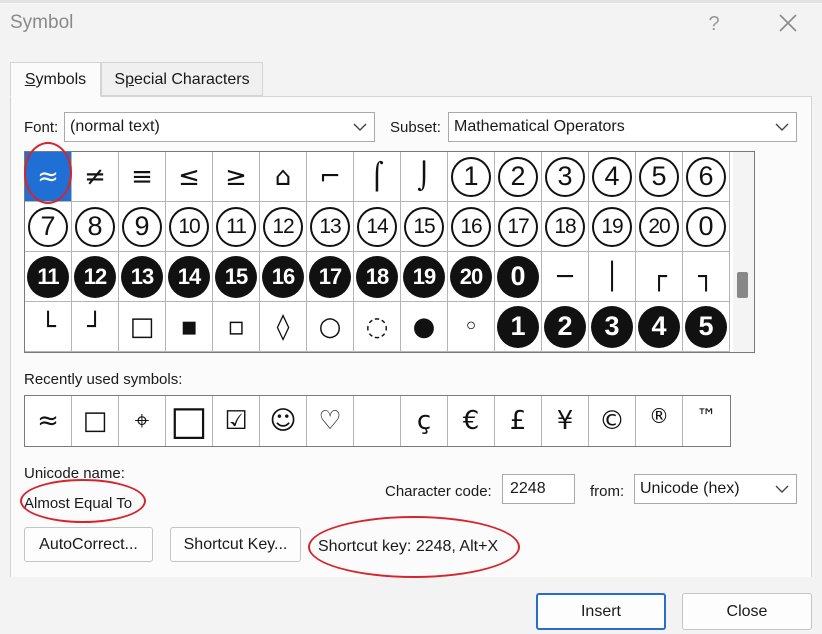 The image size is (822, 634). I want to click on symbol-cell: ▪, so click(189, 327).